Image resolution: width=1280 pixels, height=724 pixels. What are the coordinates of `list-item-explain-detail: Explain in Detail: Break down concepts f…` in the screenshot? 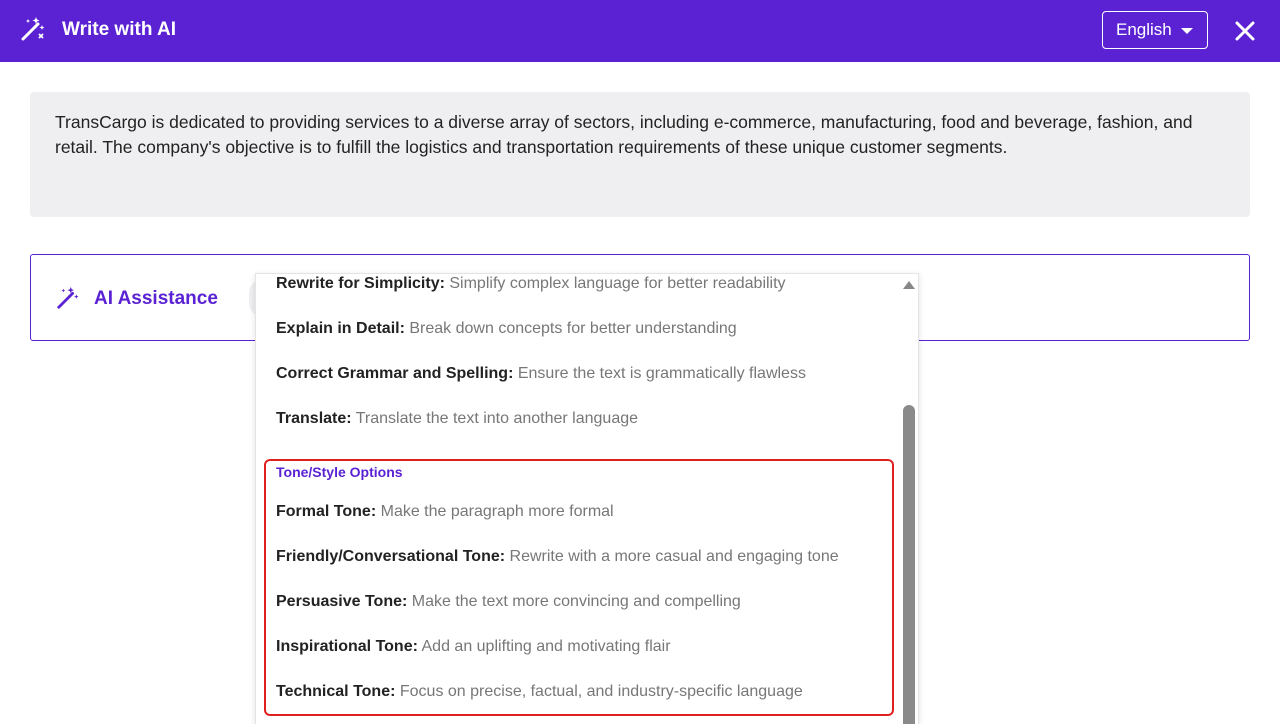 It's located at (506, 329).